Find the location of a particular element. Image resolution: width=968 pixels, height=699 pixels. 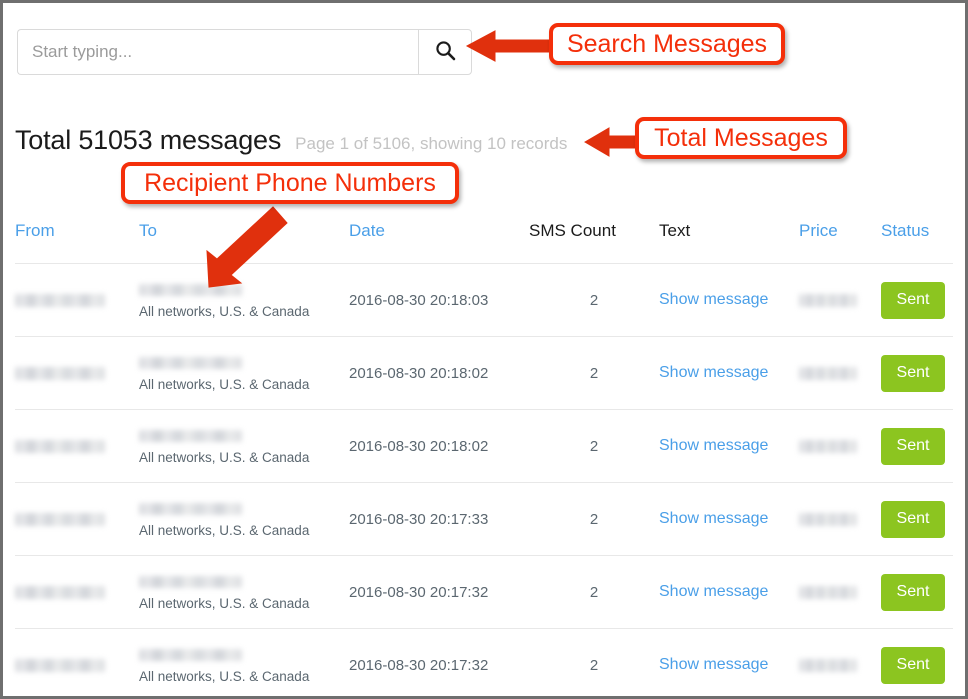

cell-date: 2016-08-30 20:17:33 is located at coordinates (439, 519).